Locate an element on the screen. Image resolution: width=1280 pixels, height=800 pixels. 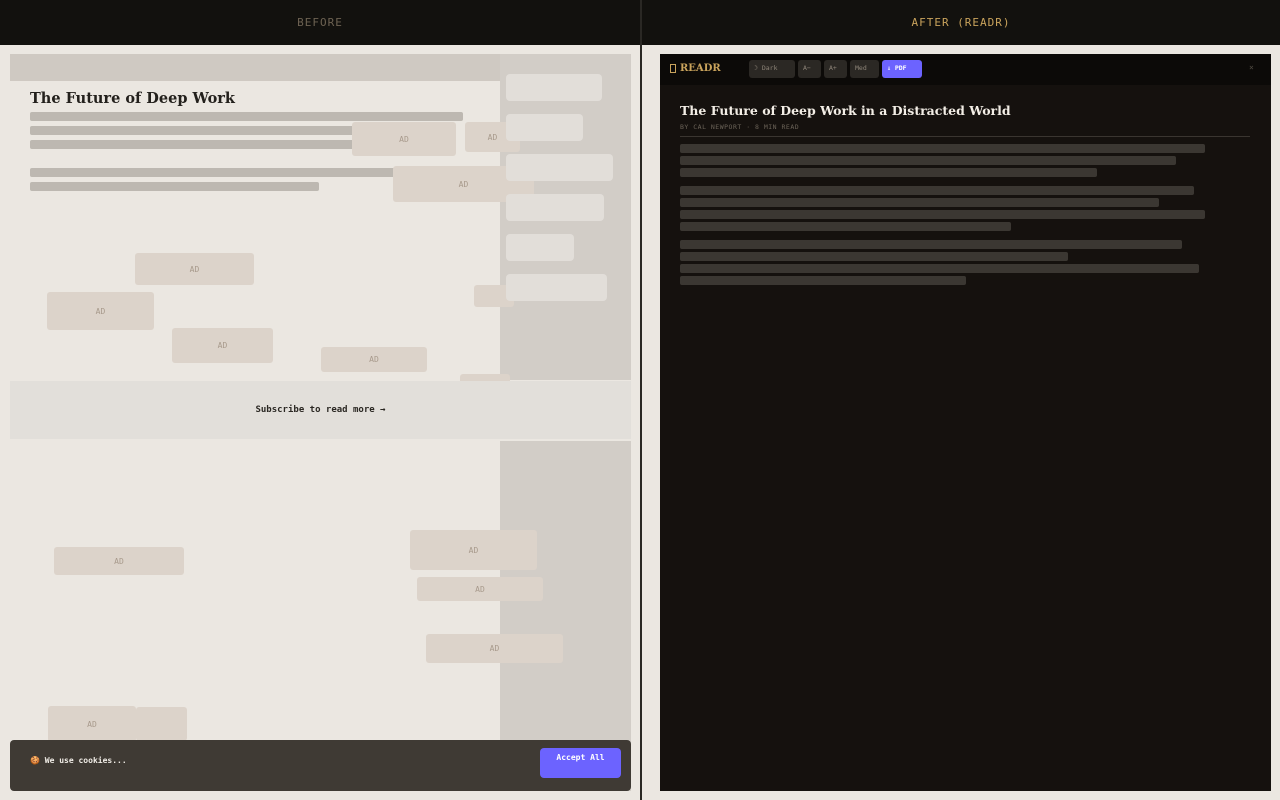
readr-logo-text: READR is located at coordinates (700, 68).